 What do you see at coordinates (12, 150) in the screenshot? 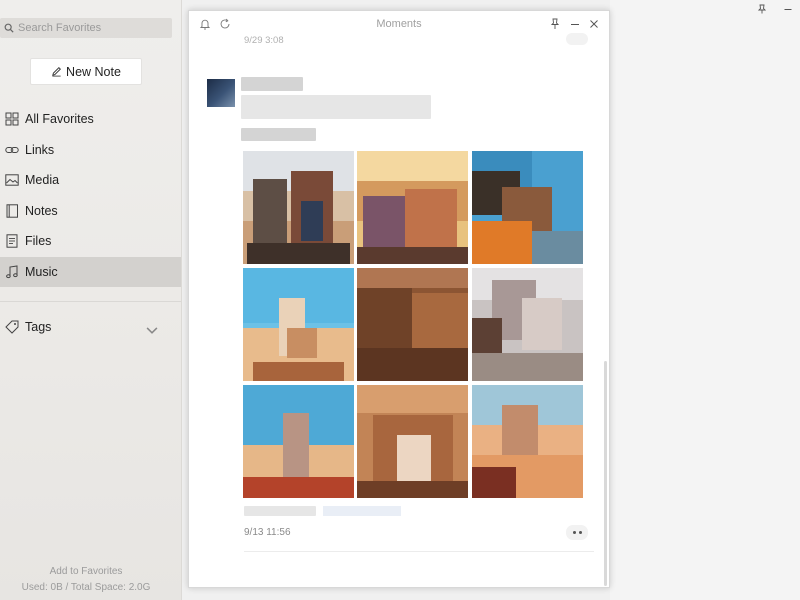
I see `link-icon` at bounding box center [12, 150].